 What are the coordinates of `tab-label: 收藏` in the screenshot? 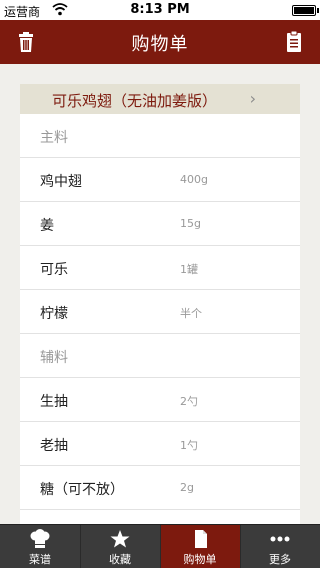 It's located at (120, 559).